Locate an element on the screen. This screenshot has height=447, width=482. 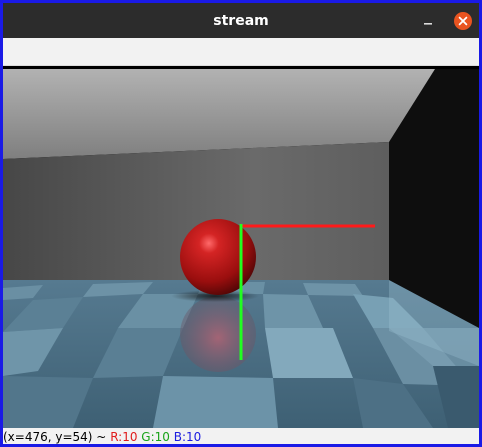
pixel-blue-value: B:10 is located at coordinates (187, 437).